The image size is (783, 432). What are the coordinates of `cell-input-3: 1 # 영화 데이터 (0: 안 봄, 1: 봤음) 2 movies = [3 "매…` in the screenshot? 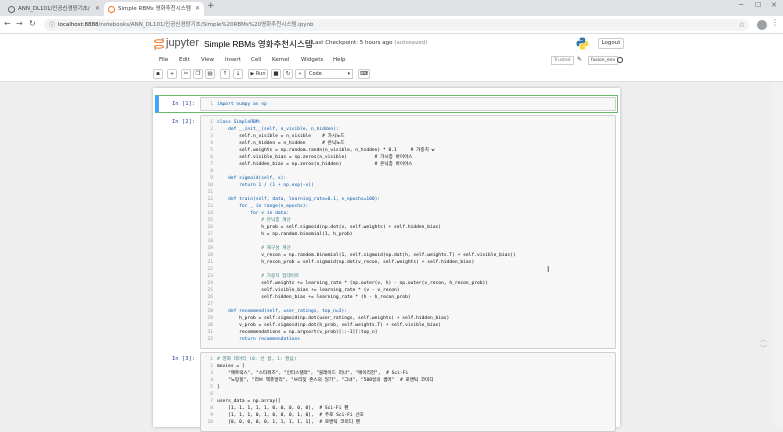 It's located at (408, 392).